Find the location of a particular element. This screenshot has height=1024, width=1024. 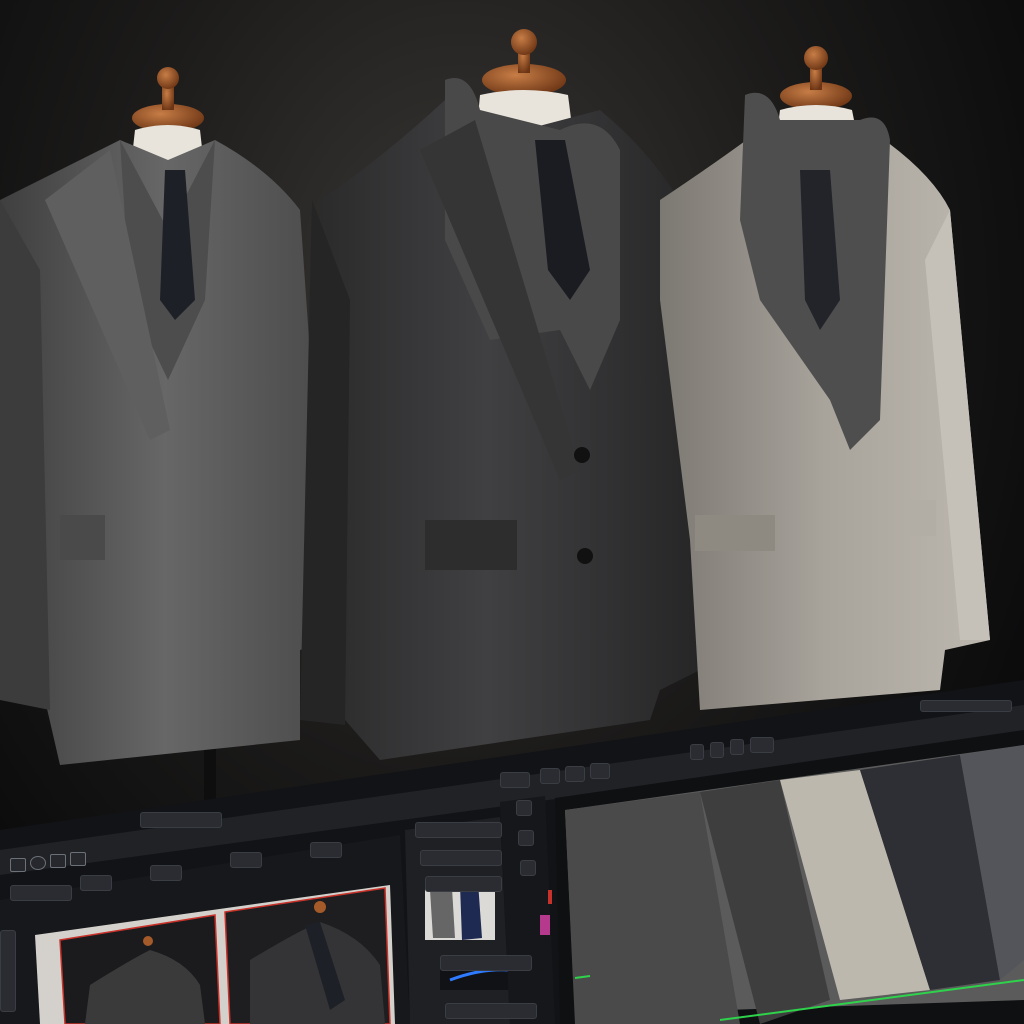

arrow-icon is located at coordinates (78, 859).